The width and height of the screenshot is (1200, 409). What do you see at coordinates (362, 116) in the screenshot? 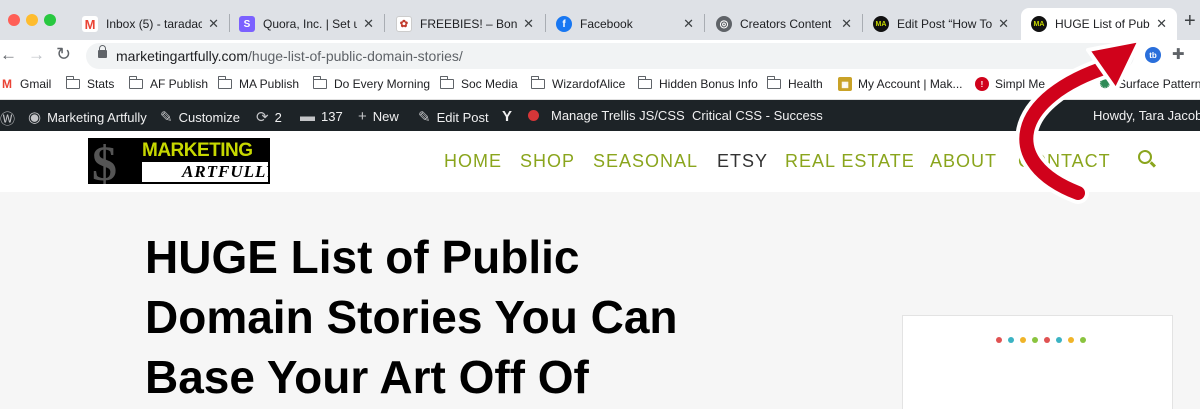
I see `plus-icon: +` at bounding box center [362, 116].